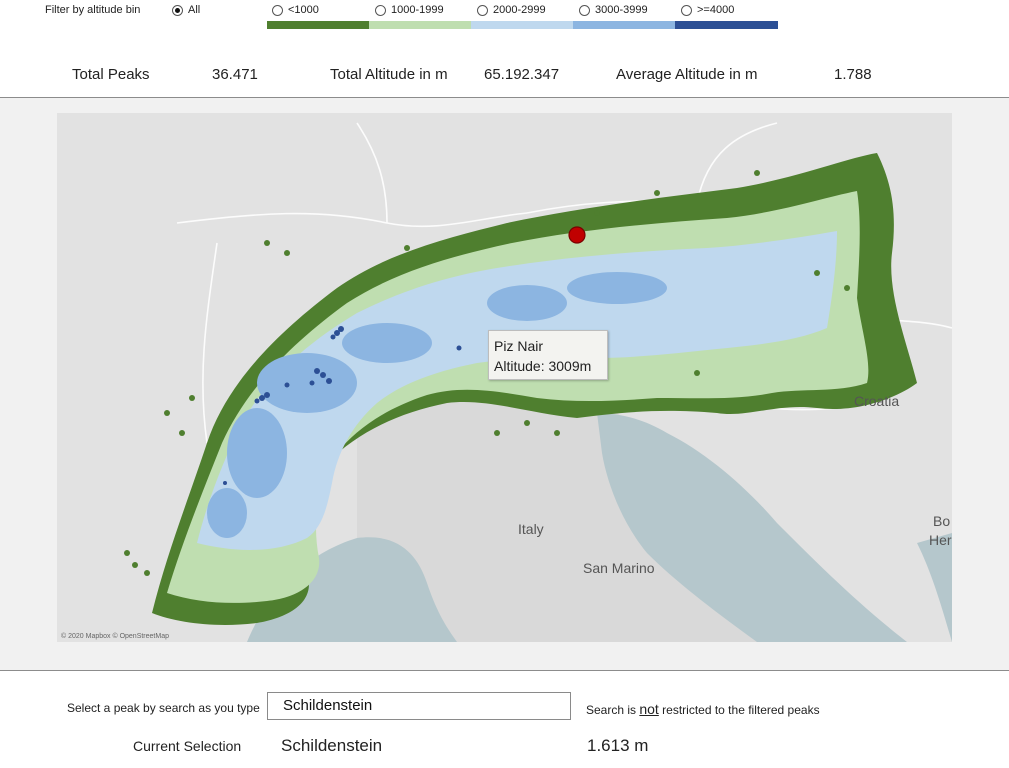 This screenshot has width=1009, height=768. I want to click on kpi-total-altitude-value: 65.192.347, so click(522, 74).